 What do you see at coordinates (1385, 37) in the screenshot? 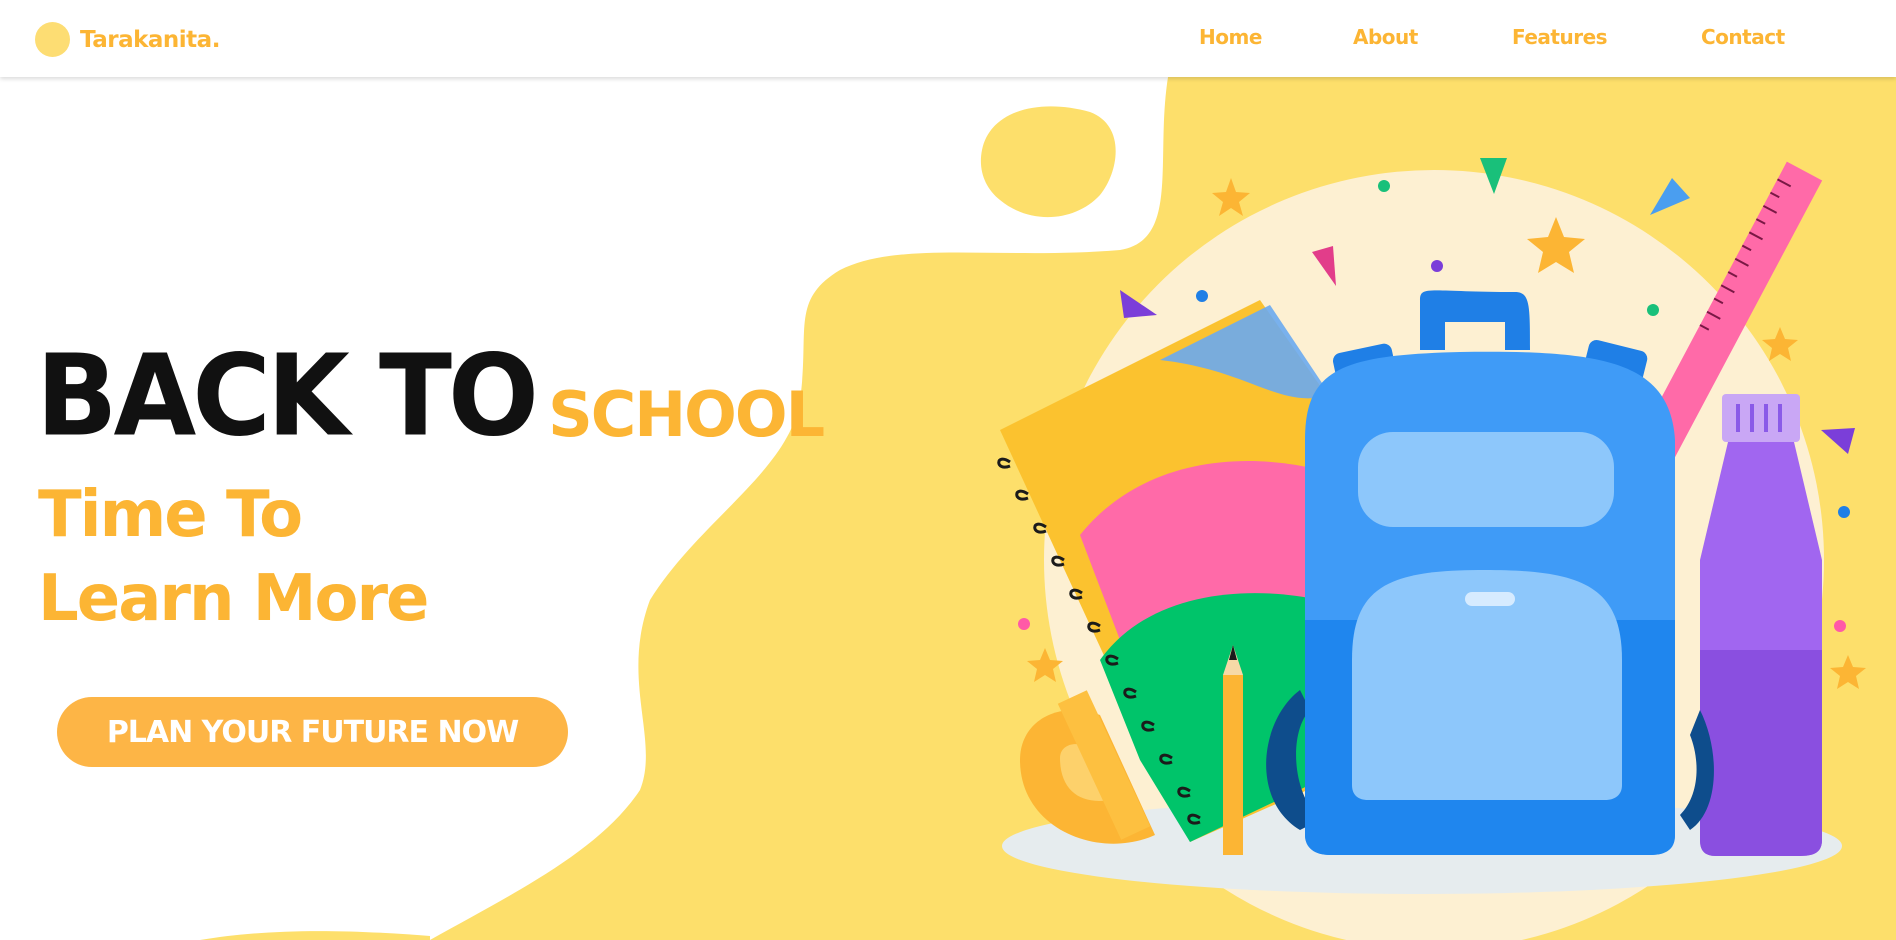
I see `nav-link-about: About` at bounding box center [1385, 37].